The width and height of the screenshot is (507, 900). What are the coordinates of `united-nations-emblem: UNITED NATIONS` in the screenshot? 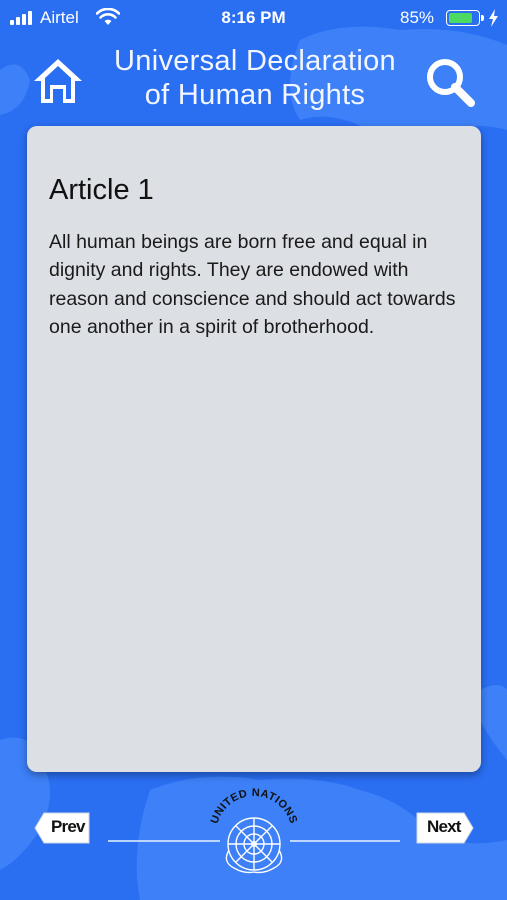 It's located at (254, 831).